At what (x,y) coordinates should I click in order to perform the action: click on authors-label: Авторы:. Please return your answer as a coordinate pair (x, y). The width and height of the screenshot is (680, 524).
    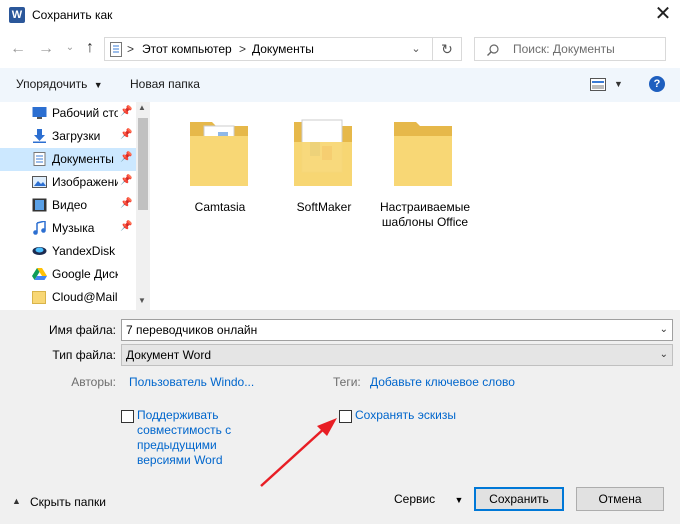
    Looking at the image, I should click on (93, 382).